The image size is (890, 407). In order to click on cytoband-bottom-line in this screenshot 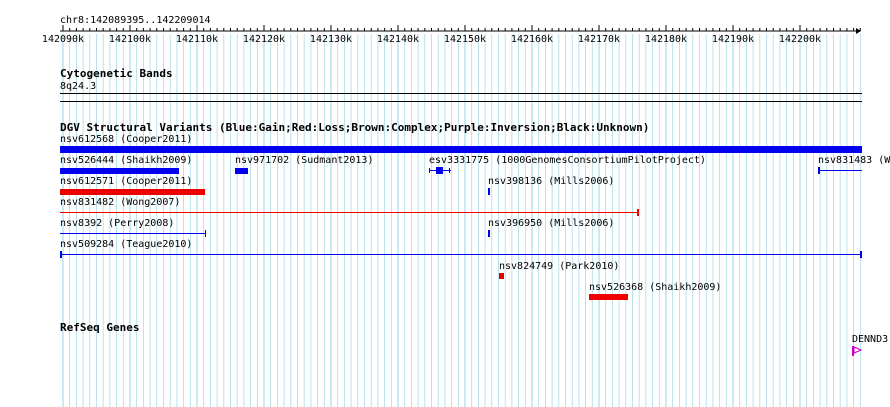, I will do `click(461, 101)`.